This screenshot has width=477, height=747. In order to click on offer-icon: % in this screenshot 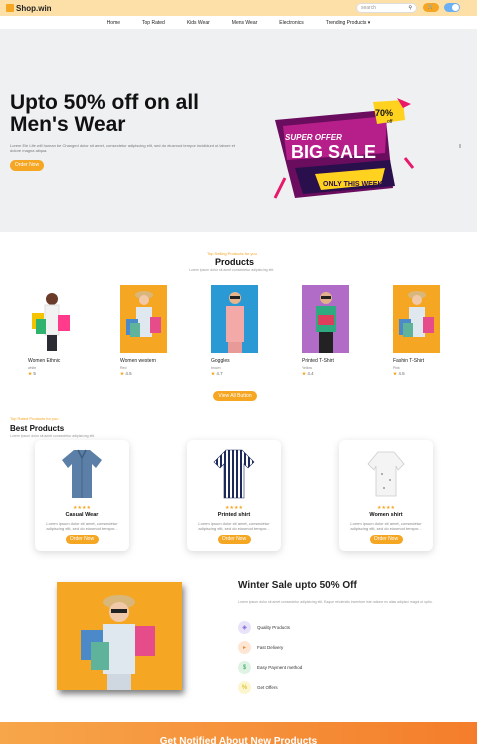, I will do `click(244, 687)`.